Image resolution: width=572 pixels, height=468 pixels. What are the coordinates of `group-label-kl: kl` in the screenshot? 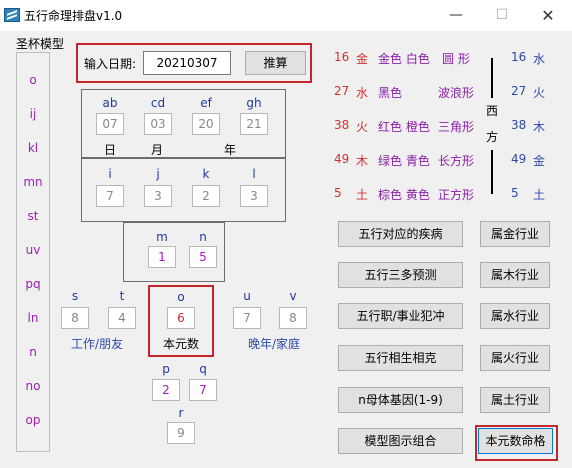 It's located at (33, 148).